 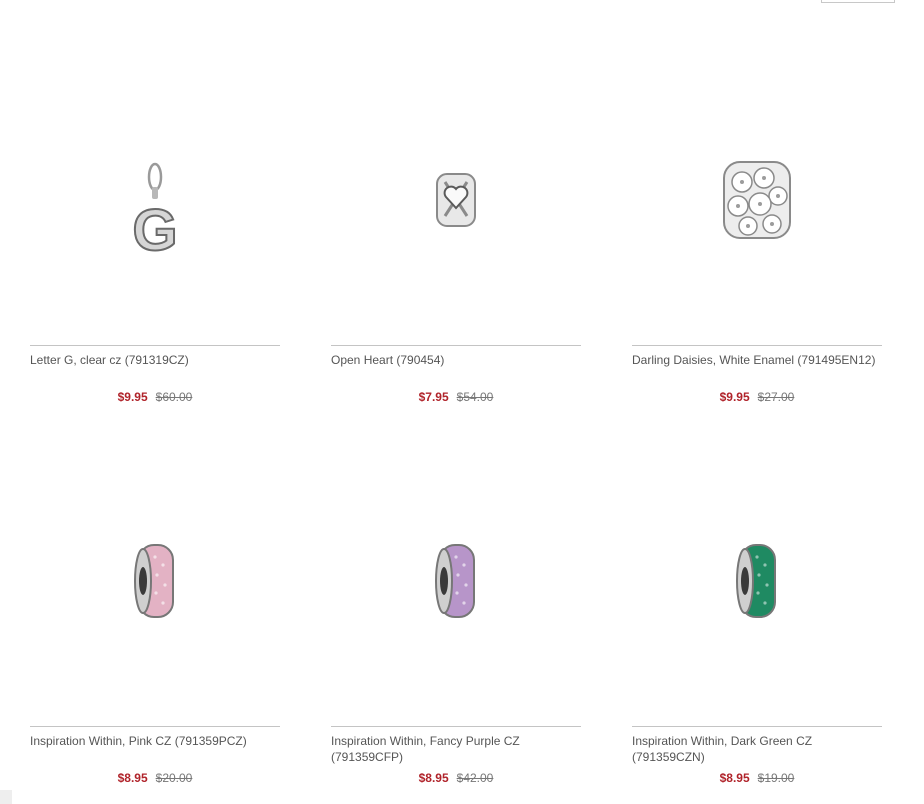 What do you see at coordinates (155, 360) in the screenshot?
I see `product-name-link: Letter G, clear cz (791319CZ)` at bounding box center [155, 360].